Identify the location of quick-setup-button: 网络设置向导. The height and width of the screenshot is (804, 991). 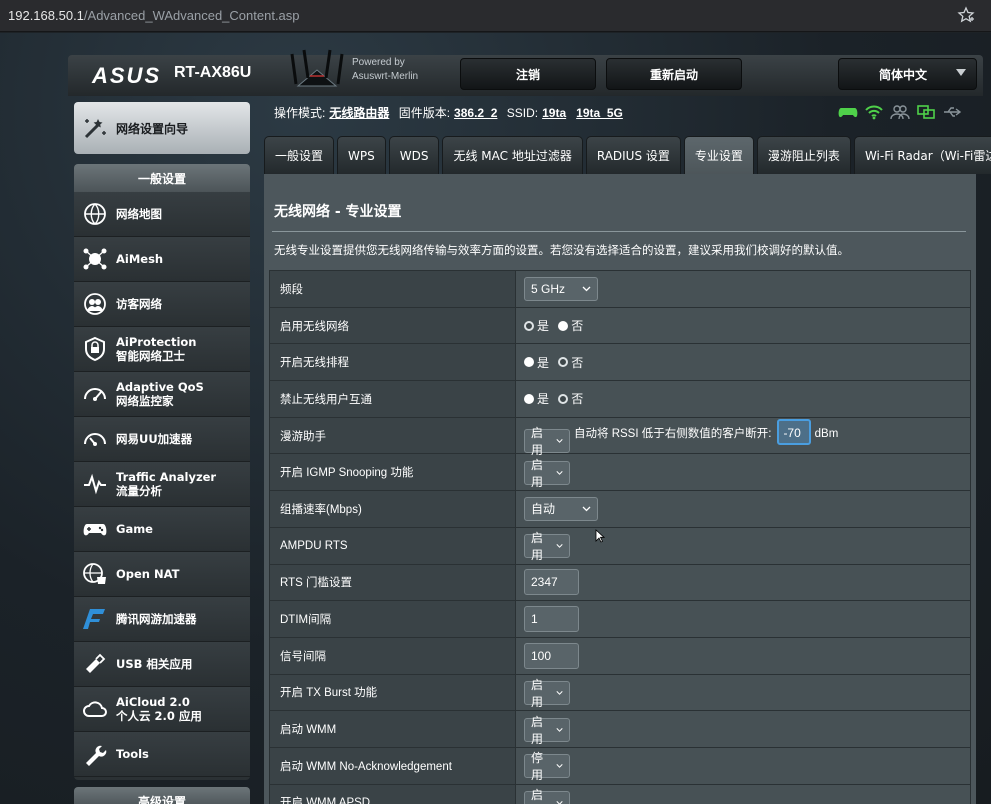
(162, 128).